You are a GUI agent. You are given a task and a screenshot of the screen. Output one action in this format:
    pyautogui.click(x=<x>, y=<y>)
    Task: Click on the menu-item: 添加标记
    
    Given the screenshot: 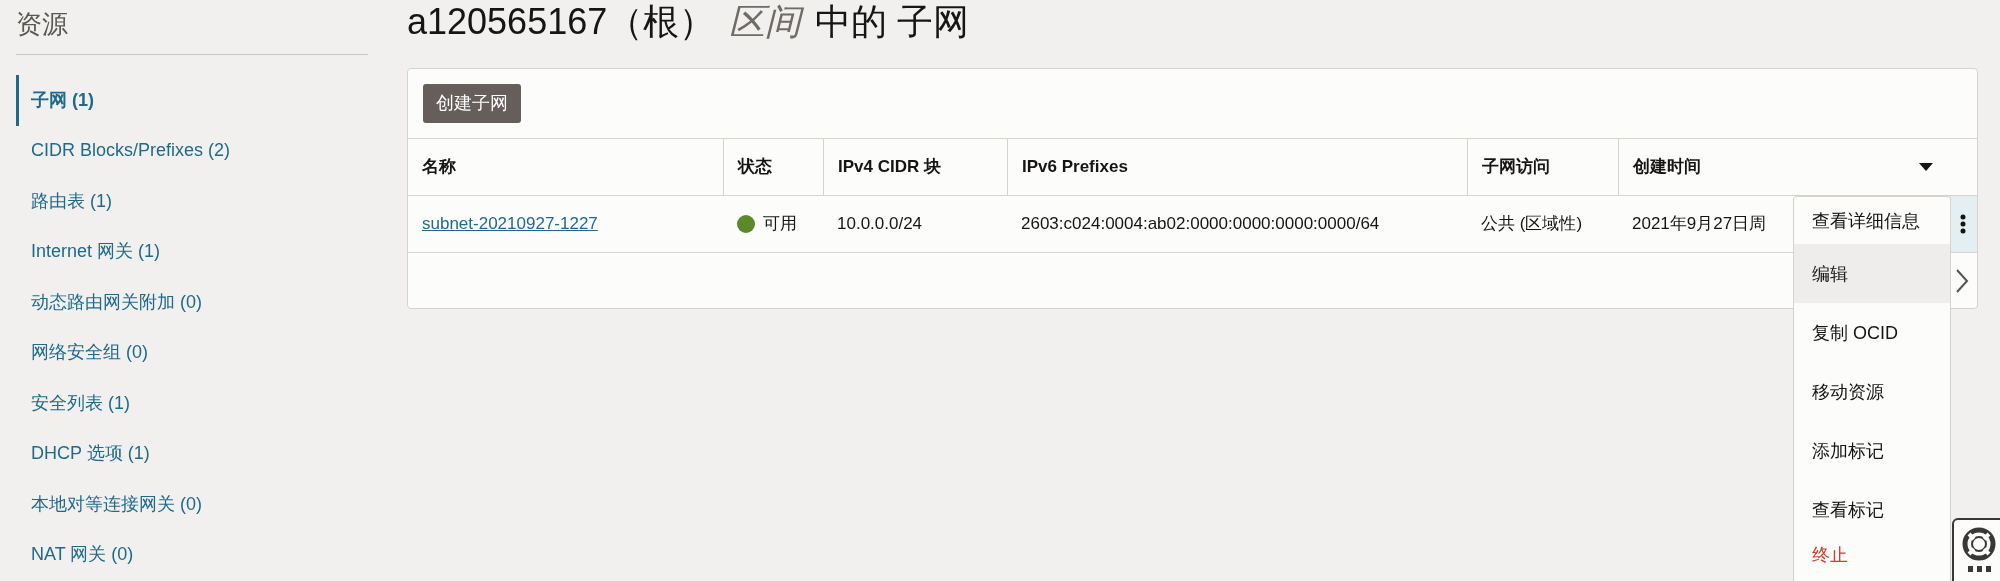 What is the action you would take?
    pyautogui.click(x=1872, y=450)
    